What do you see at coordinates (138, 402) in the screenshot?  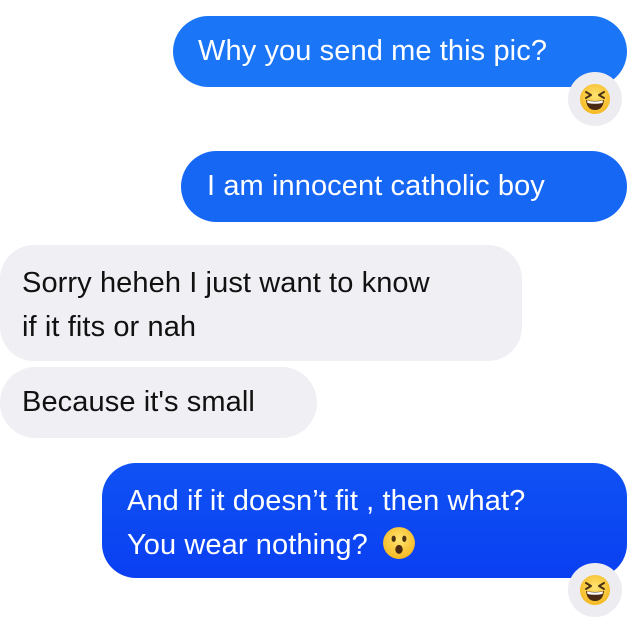 I see `message-text: Because it's small` at bounding box center [138, 402].